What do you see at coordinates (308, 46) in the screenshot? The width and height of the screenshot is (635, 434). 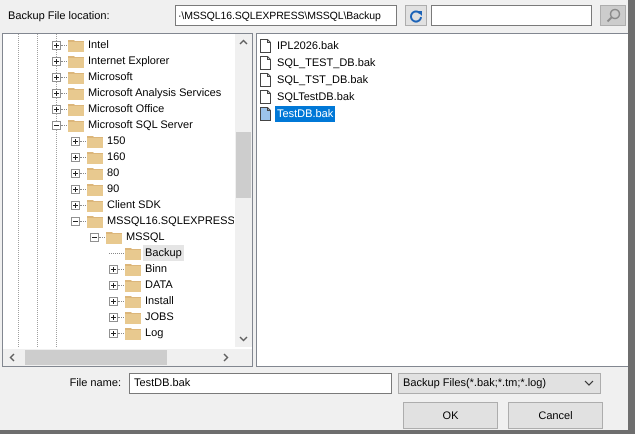 I see `file-item: IPL2026.bak` at bounding box center [308, 46].